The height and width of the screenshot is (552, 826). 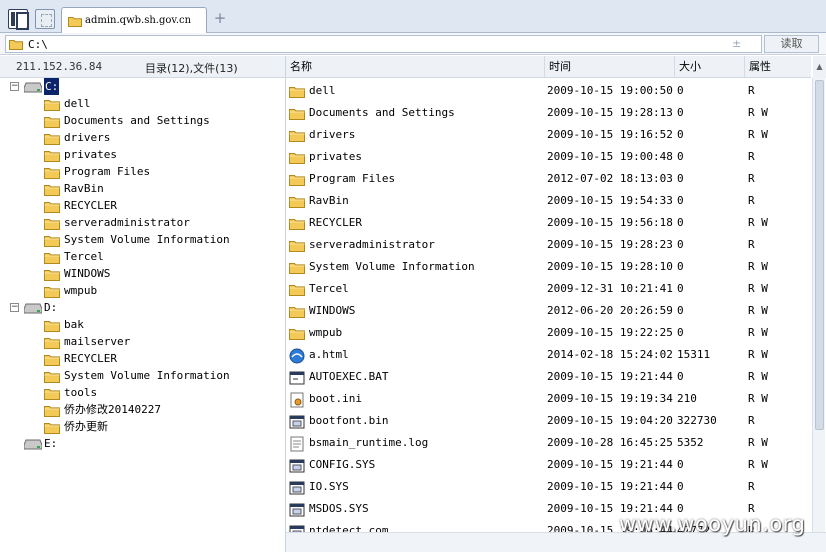 I want to click on column-time: 时间, so click(x=610, y=67).